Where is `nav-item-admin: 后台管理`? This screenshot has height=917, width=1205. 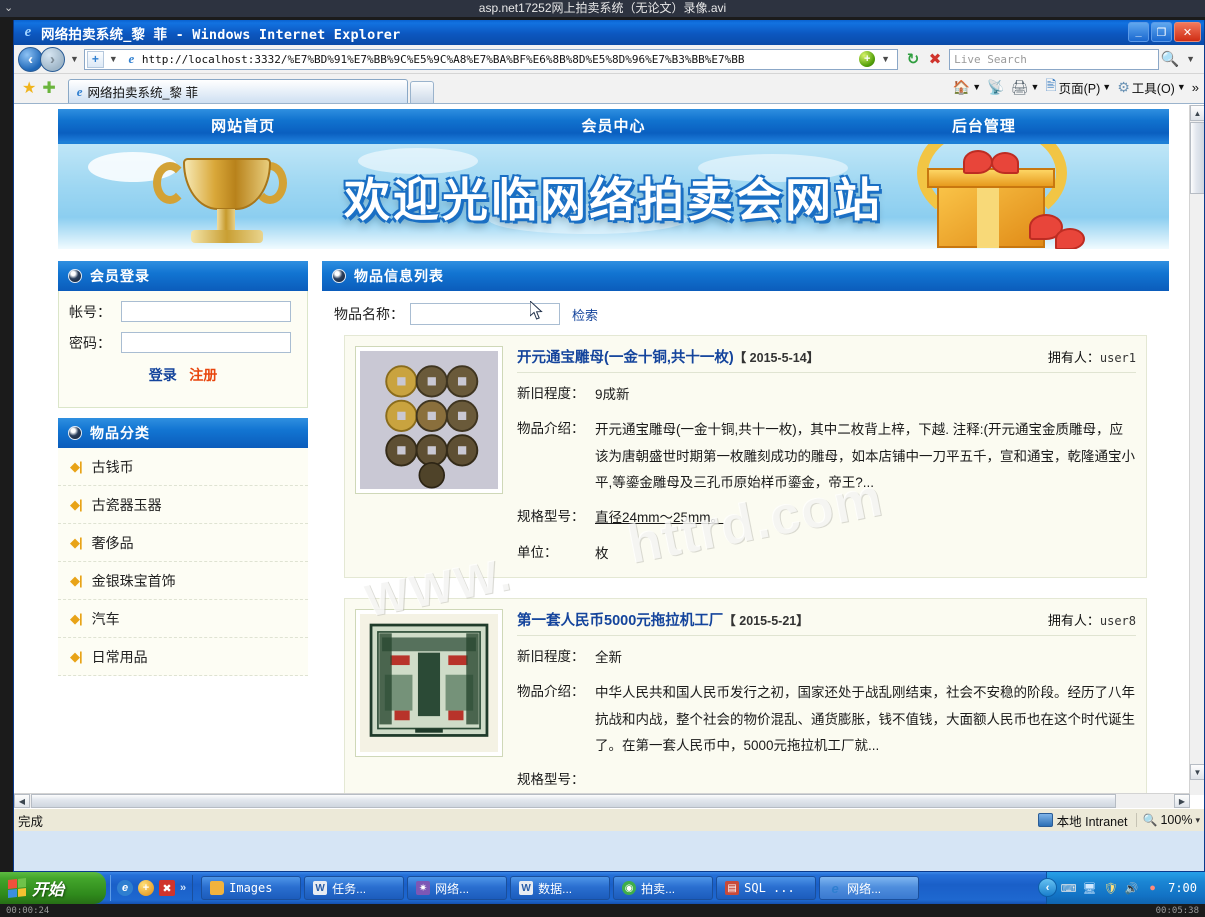
nav-item-admin: 后台管理 is located at coordinates (984, 125).